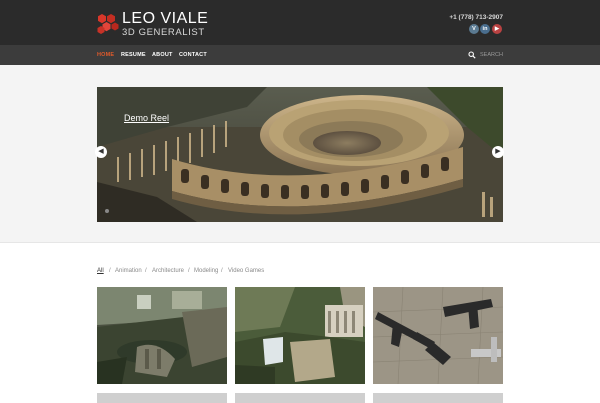 Image resolution: width=600 pixels, height=403 pixels. I want to click on nav-item-resume: RESUME, so click(133, 55).